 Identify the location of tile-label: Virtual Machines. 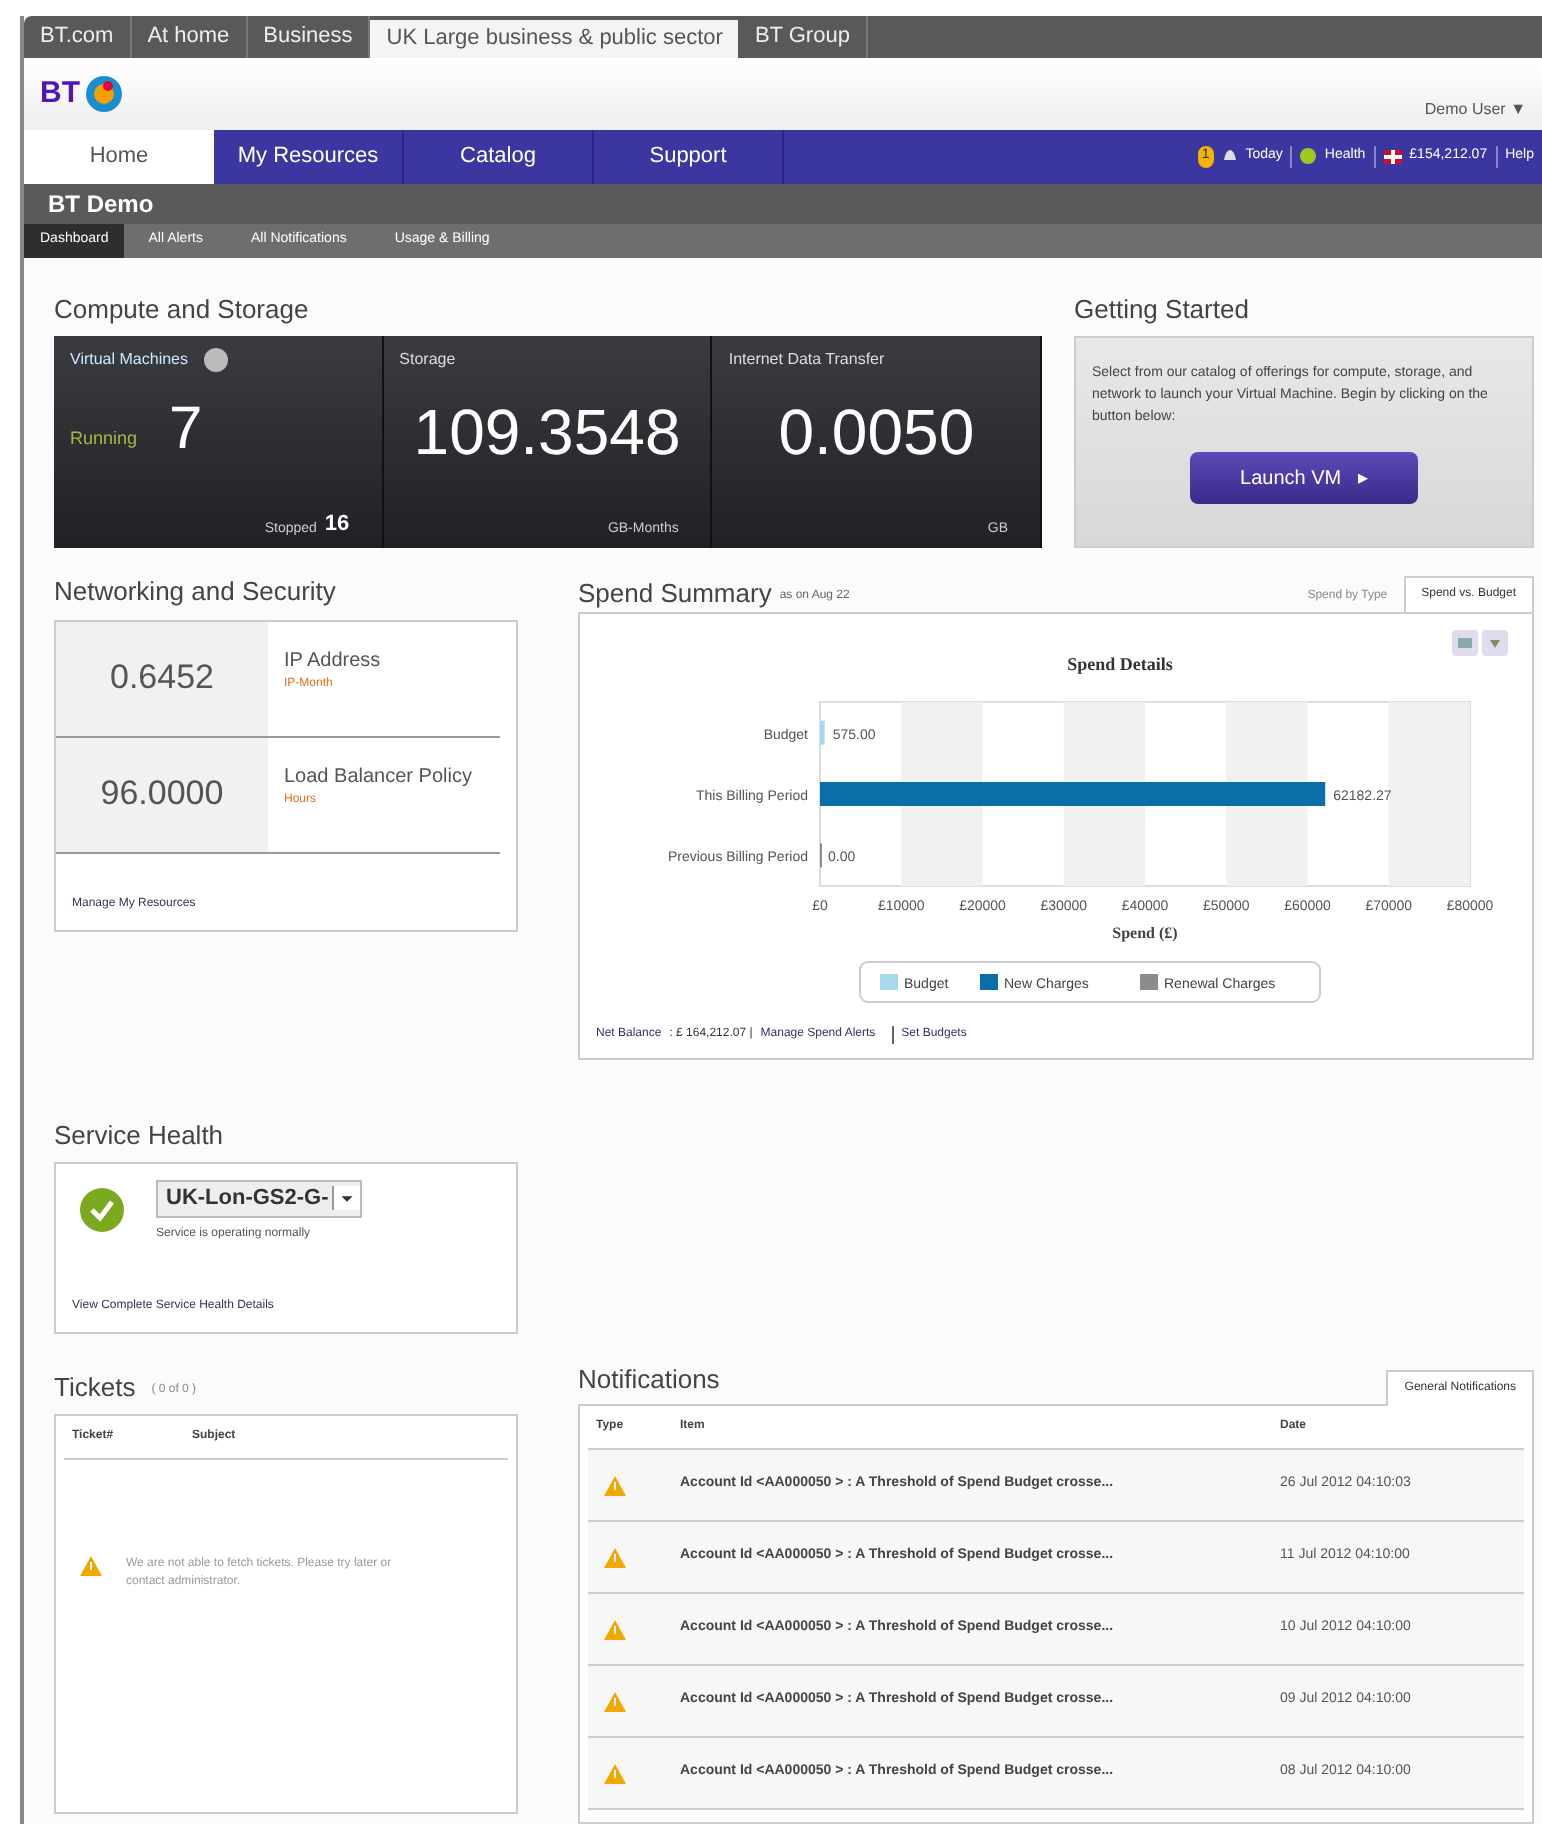
(129, 360).